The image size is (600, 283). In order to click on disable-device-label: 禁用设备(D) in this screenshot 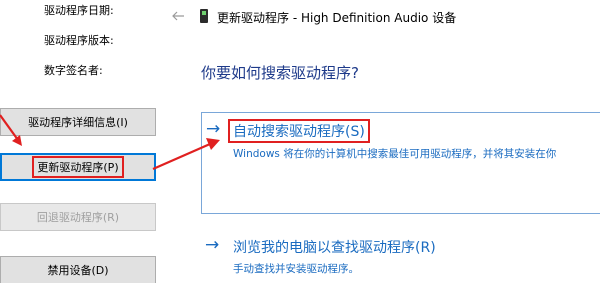, I will do `click(78, 270)`.